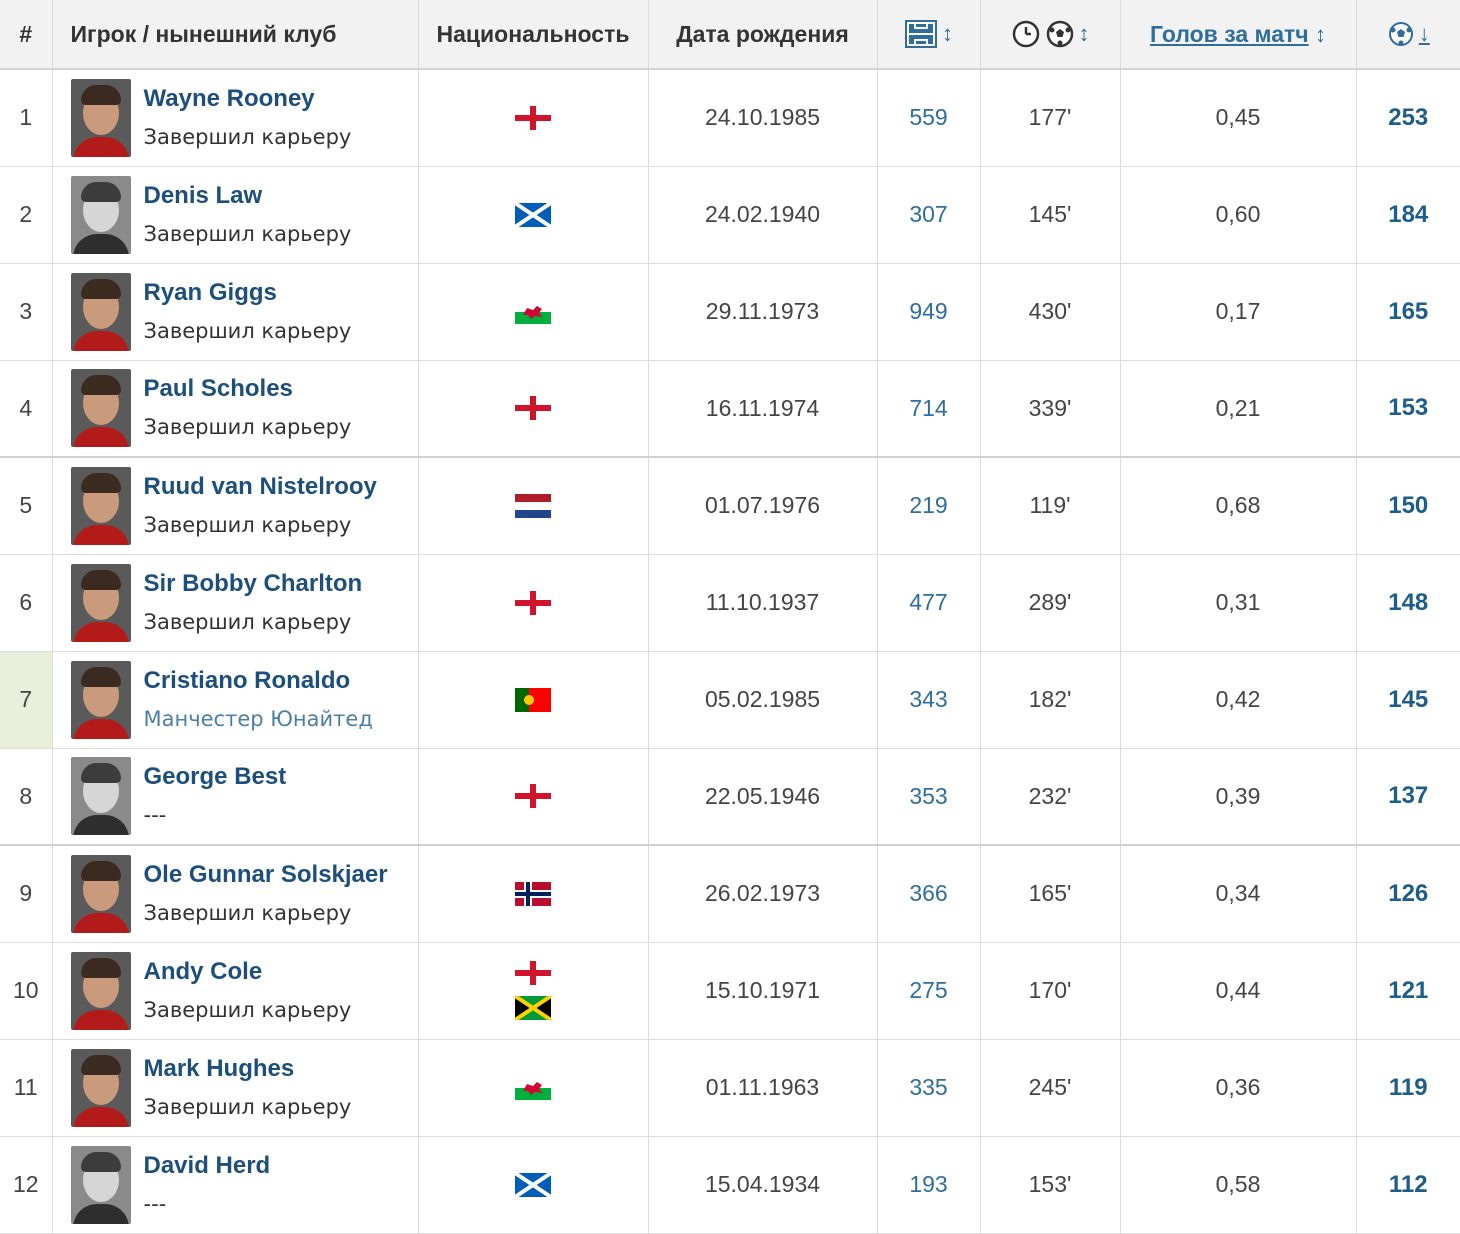 This screenshot has width=1460, height=1234. I want to click on appearances-cell: 307, so click(928, 215).